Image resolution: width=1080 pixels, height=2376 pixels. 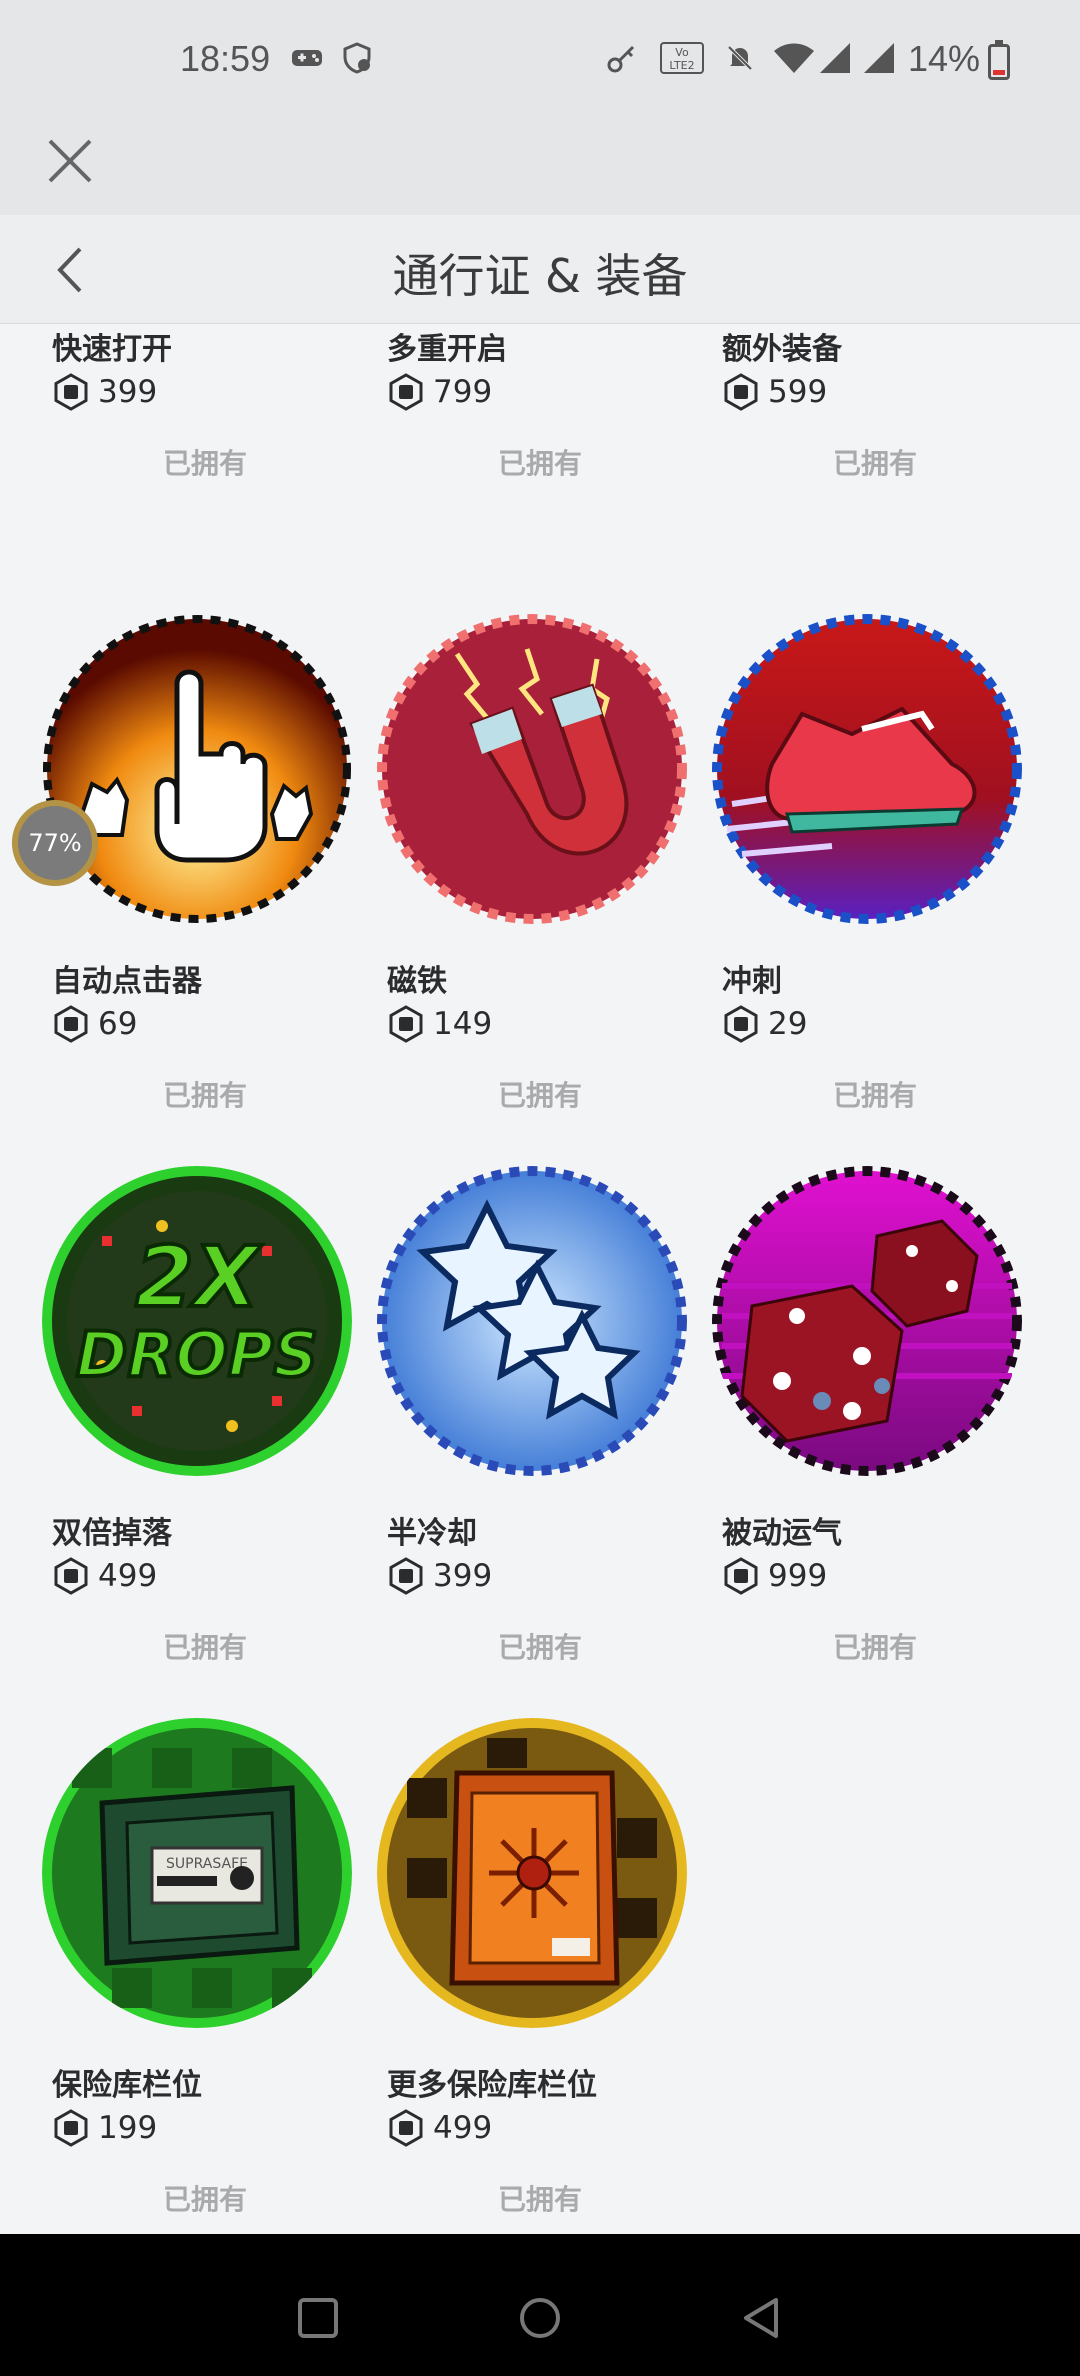 I want to click on volte-icon: Vo LTE2, so click(x=682, y=58).